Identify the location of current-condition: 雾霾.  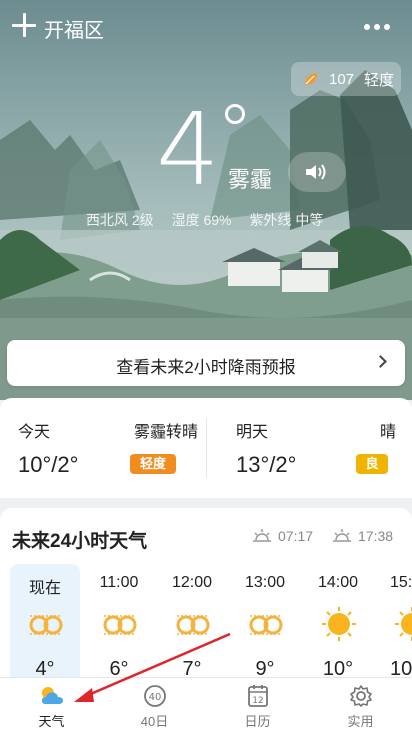
(250, 179).